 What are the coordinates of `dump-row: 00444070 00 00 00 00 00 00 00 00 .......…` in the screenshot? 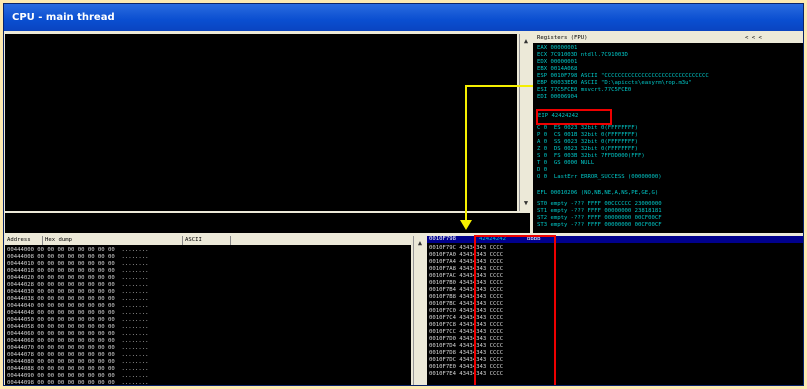 It's located at (78, 348).